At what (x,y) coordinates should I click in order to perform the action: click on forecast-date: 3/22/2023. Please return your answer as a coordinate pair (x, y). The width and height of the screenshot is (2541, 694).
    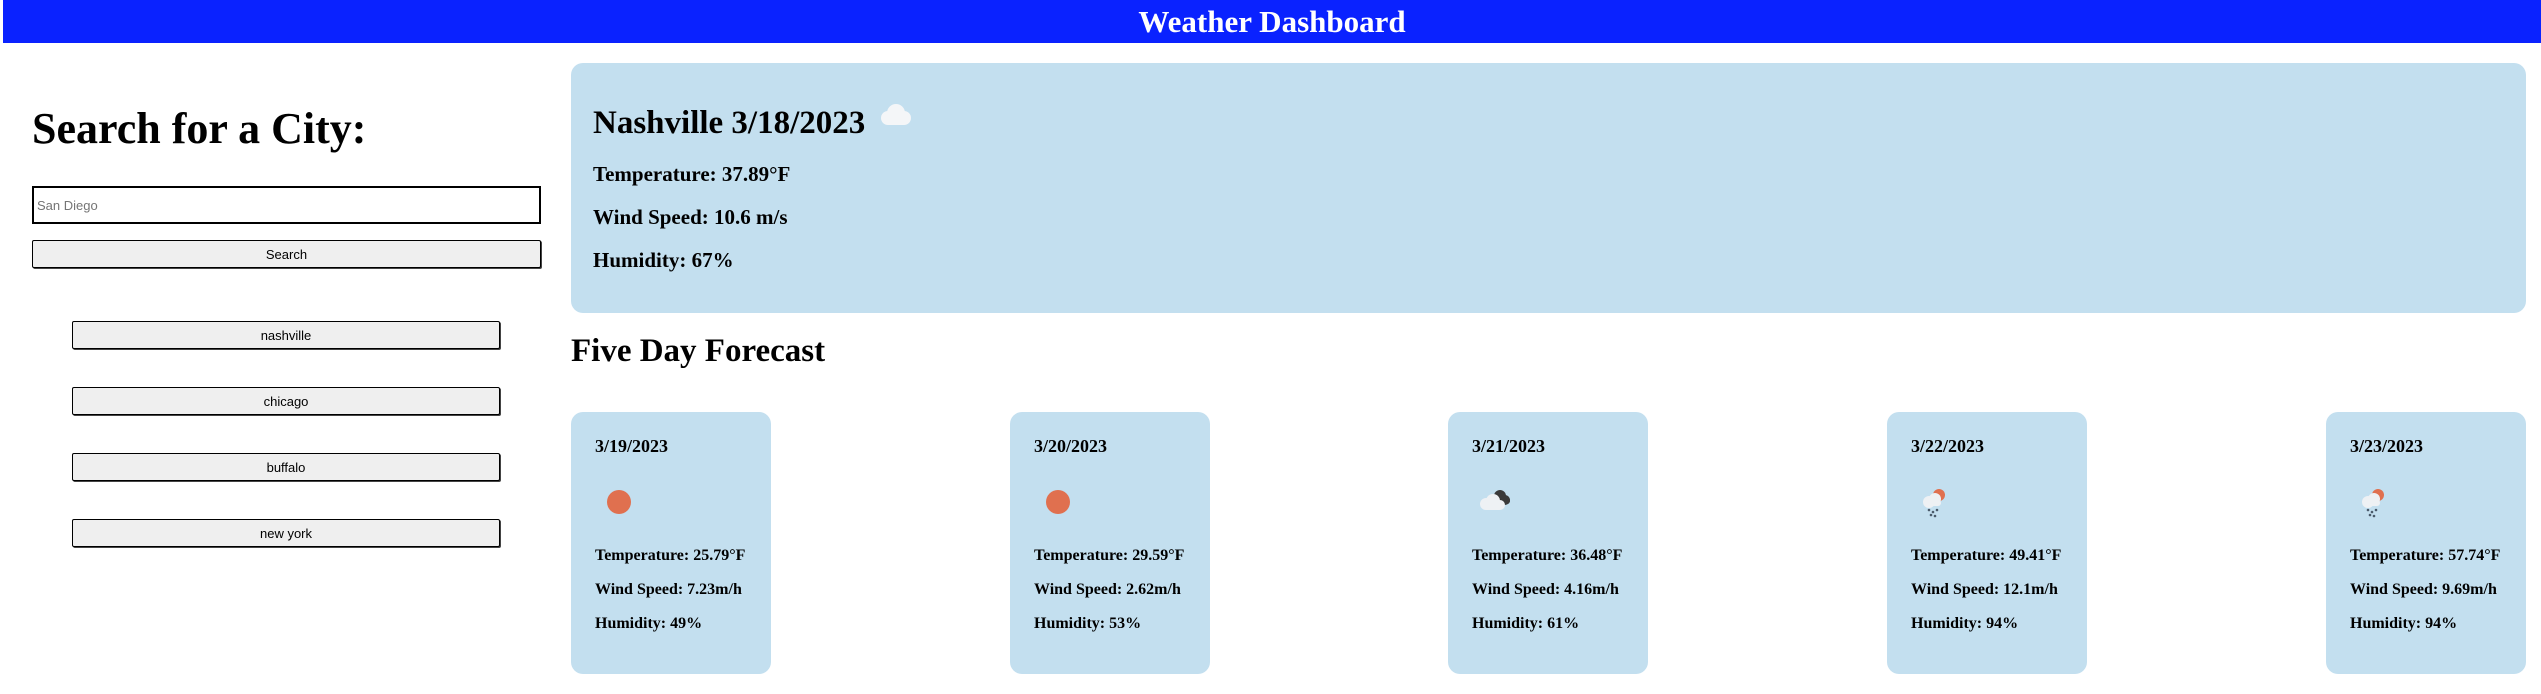
    Looking at the image, I should click on (1948, 446).